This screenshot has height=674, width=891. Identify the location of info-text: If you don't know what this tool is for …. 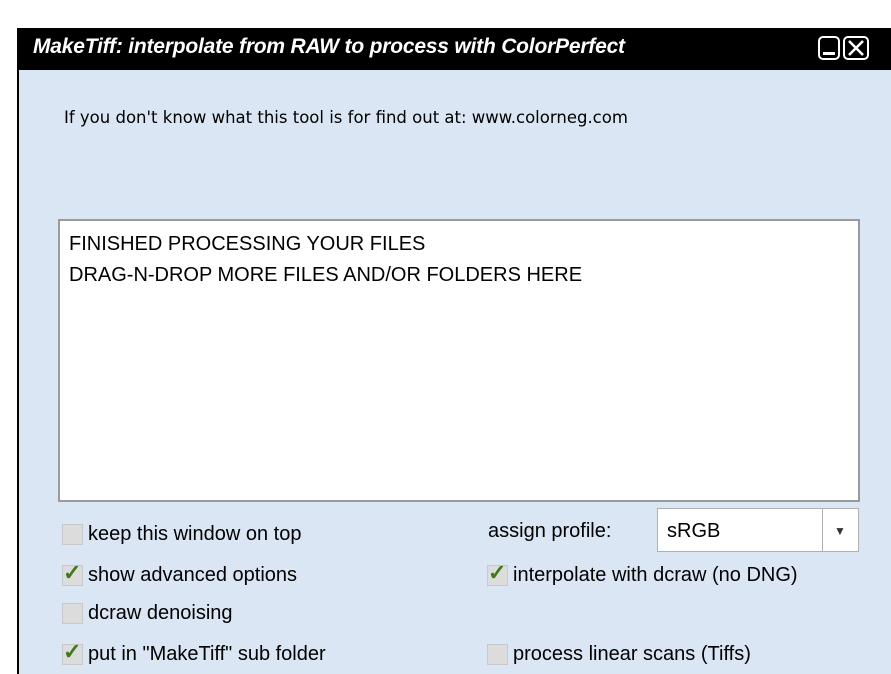
(346, 117).